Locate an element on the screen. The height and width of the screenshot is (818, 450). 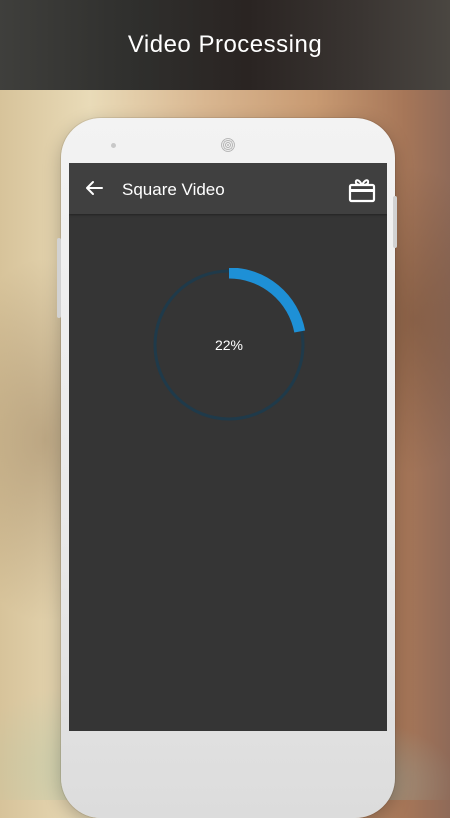
progress-percent: 22% is located at coordinates (229, 345).